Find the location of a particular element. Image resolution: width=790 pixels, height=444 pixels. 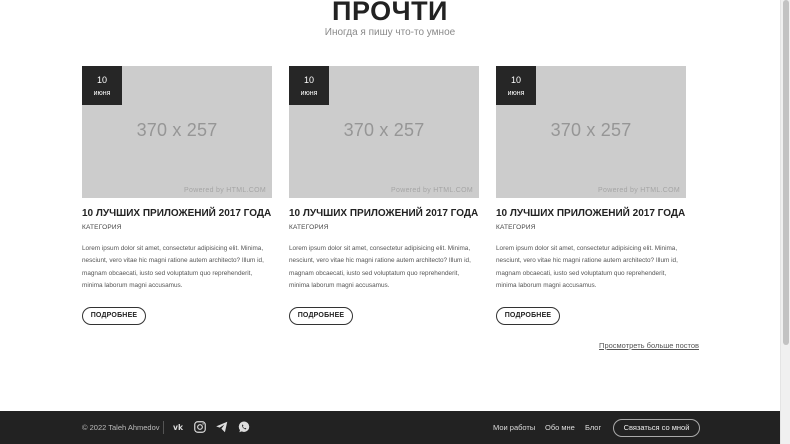

svg-text: vk is located at coordinates (178, 427).